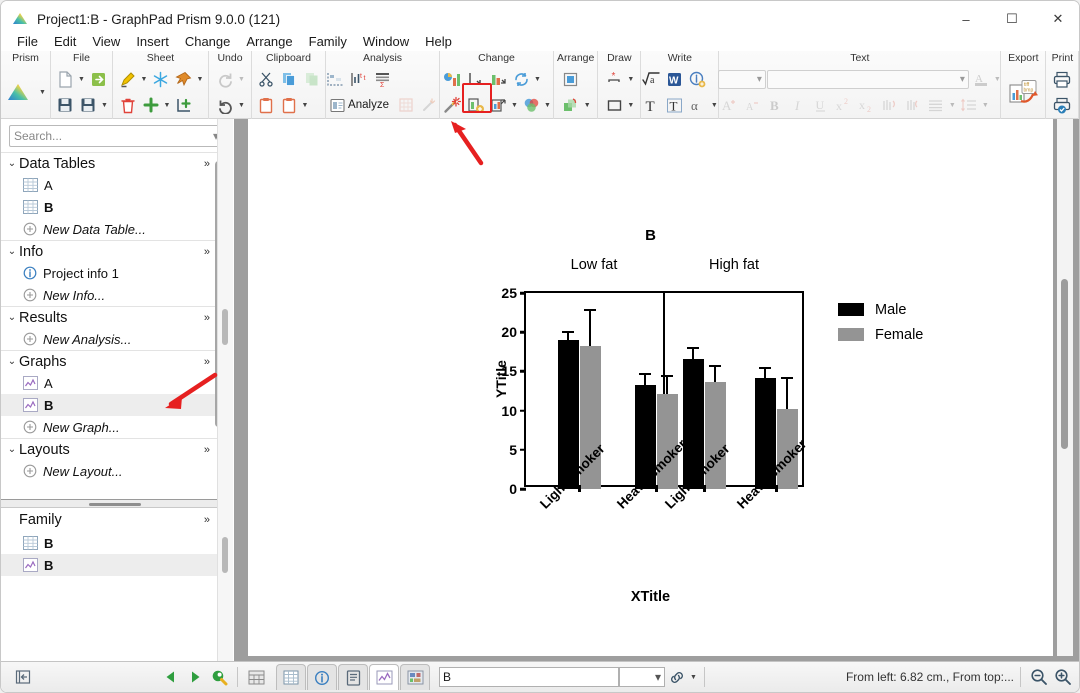  What do you see at coordinates (109, 503) in the screenshot?
I see `sidebar-splitter` at bounding box center [109, 503].